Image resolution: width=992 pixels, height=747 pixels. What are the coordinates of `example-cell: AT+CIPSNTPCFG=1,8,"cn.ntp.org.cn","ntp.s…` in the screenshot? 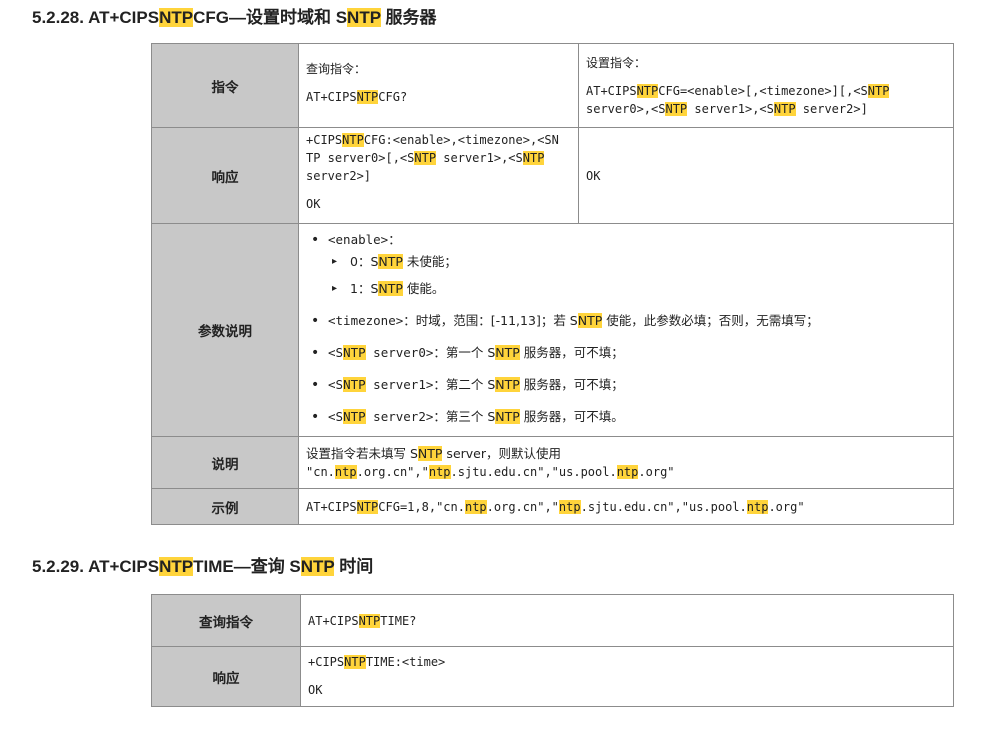 It's located at (626, 506).